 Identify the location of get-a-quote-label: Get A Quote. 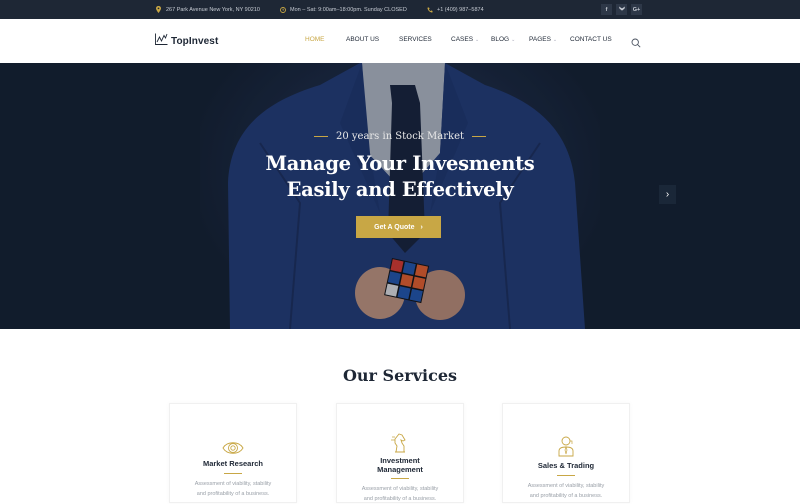
(394, 227).